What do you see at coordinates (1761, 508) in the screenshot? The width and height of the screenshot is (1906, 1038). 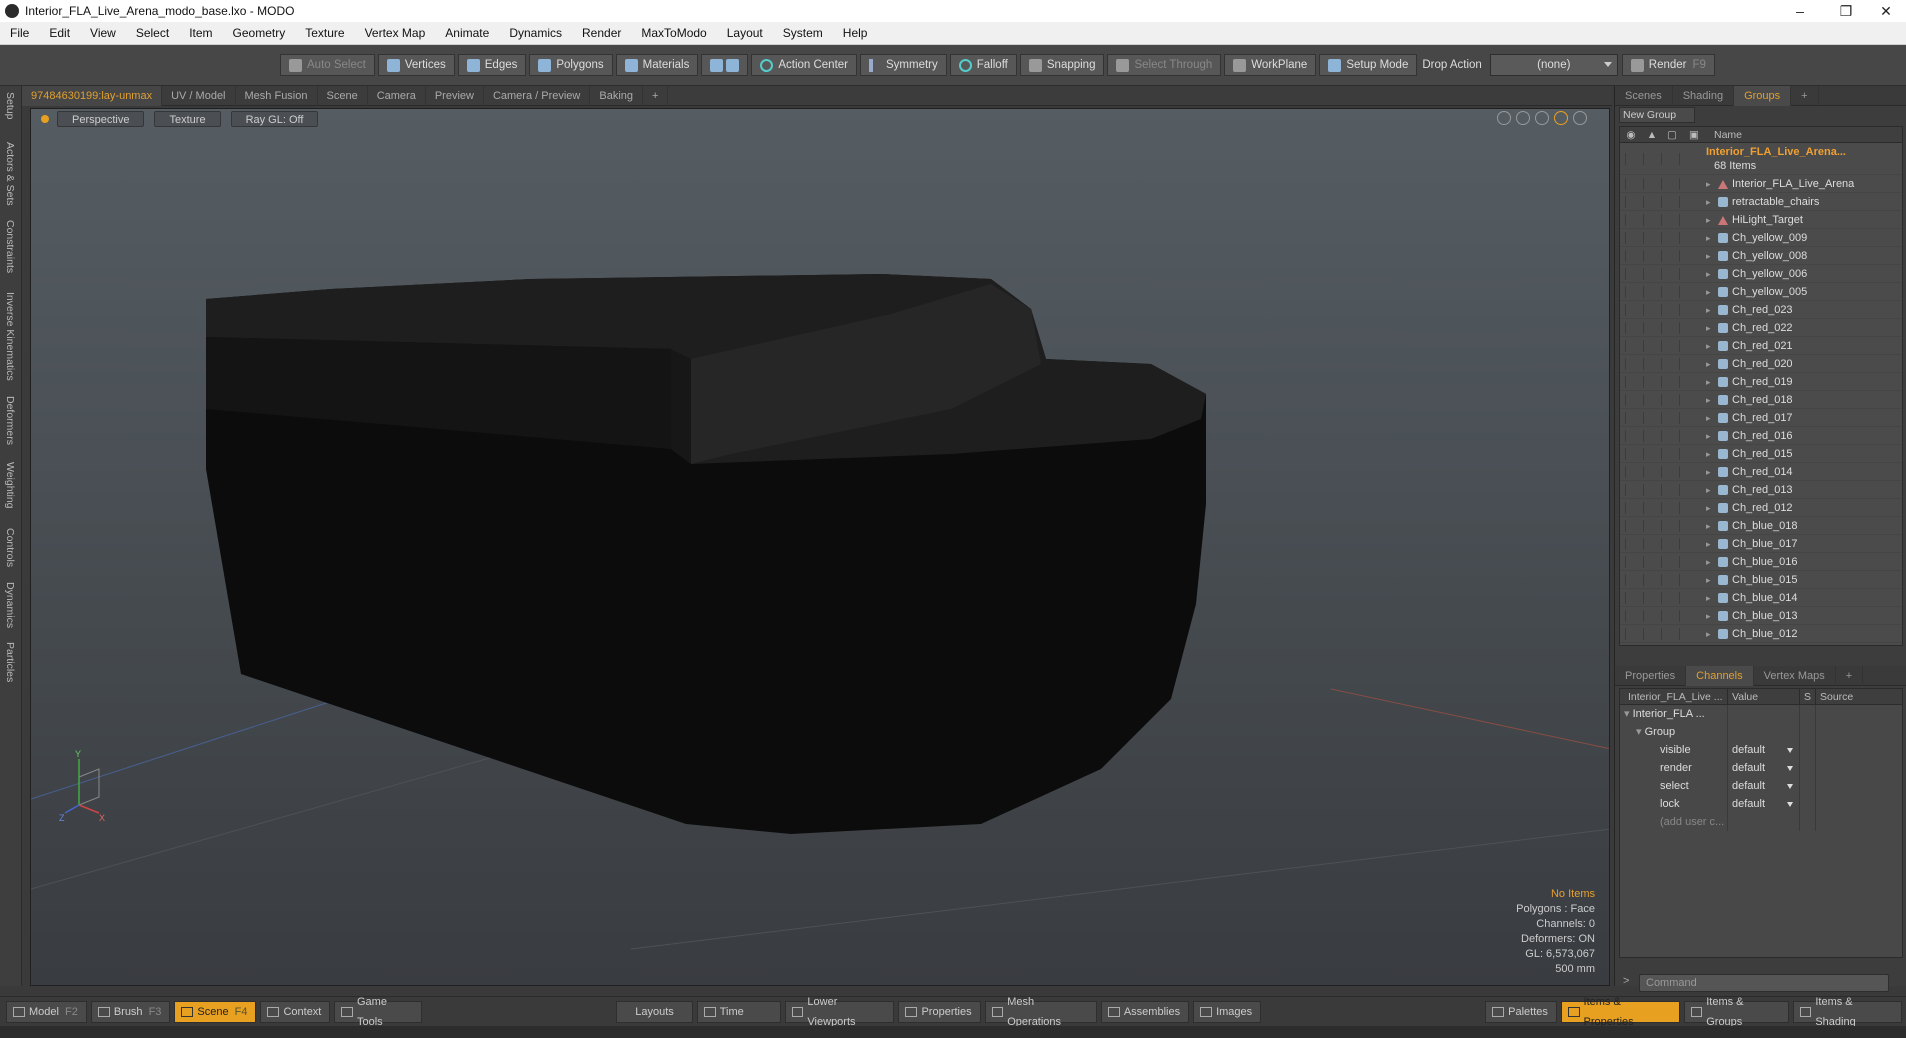 I see `group-item-row: ▸ Ch_red_012` at bounding box center [1761, 508].